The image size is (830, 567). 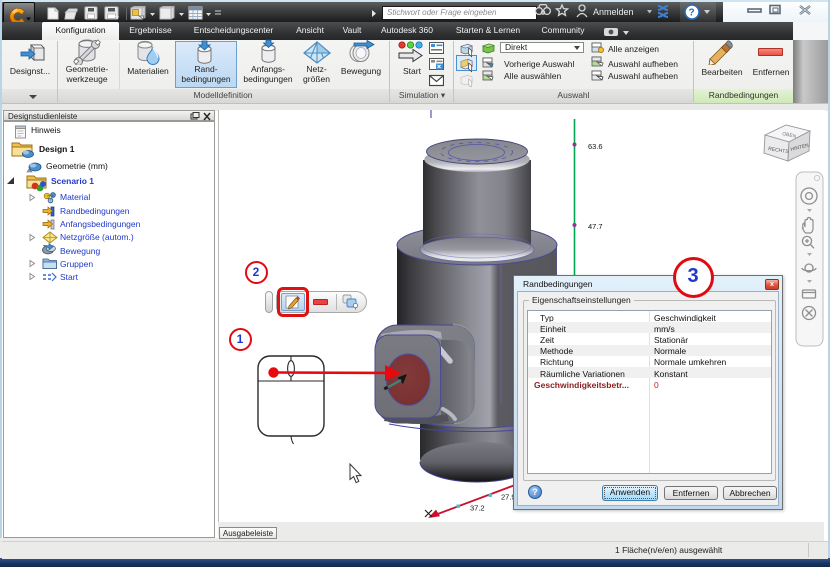 What do you see at coordinates (595, 226) in the screenshot?
I see `svg-text: 47.7` at bounding box center [595, 226].